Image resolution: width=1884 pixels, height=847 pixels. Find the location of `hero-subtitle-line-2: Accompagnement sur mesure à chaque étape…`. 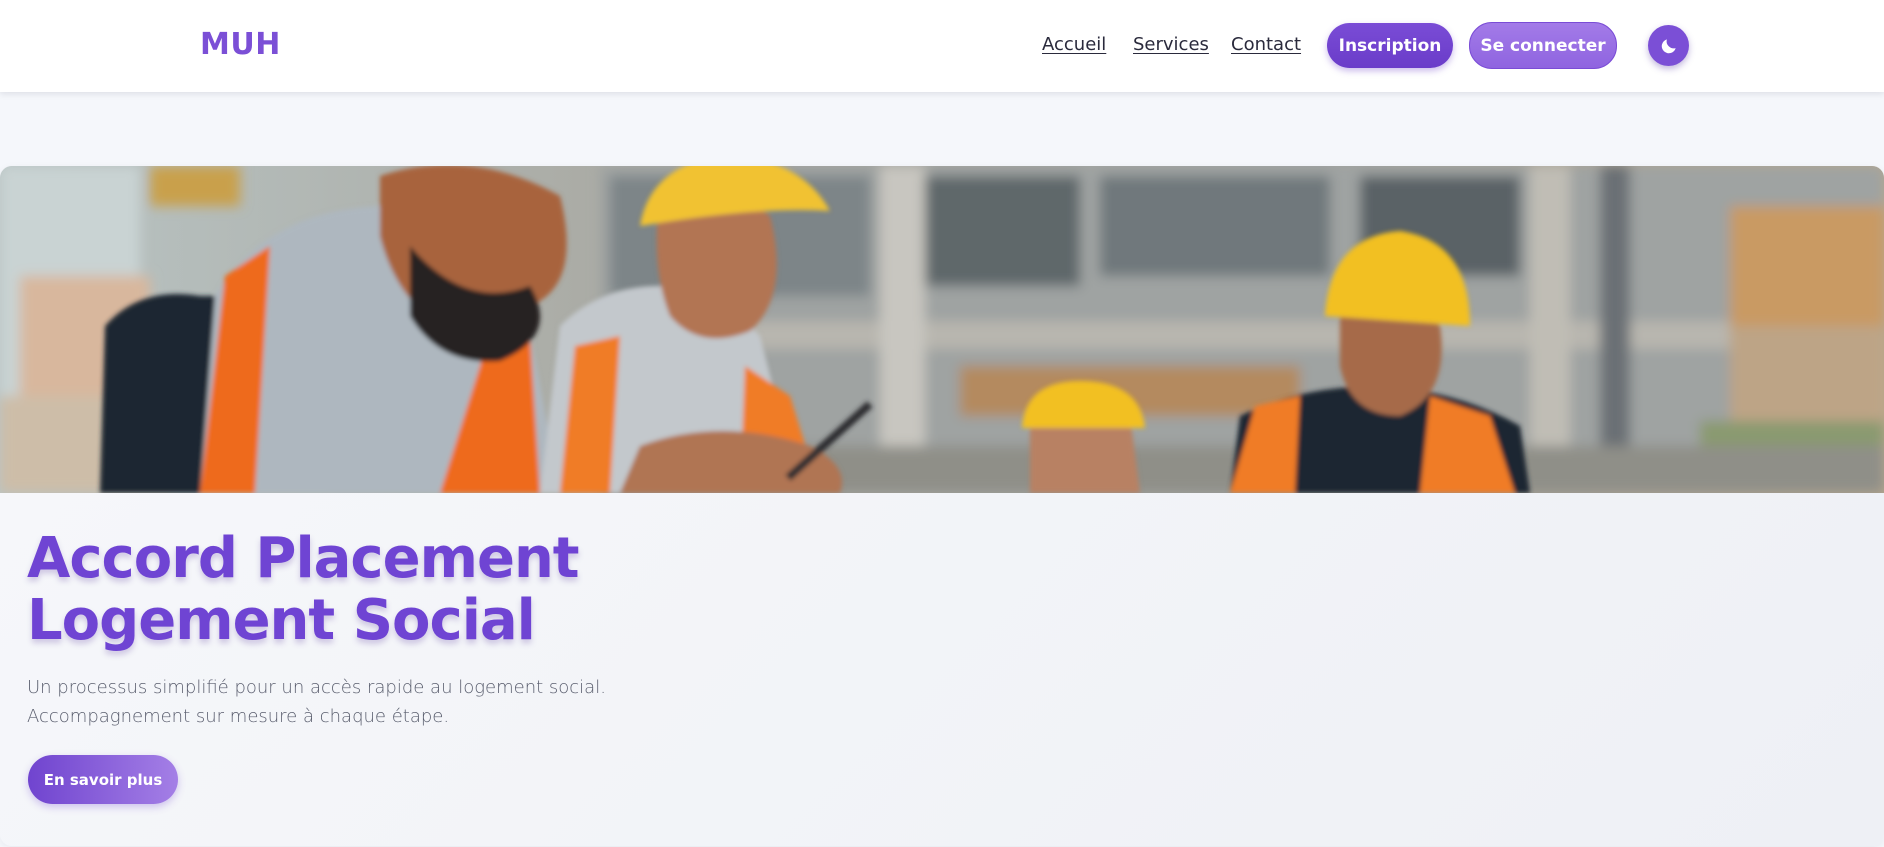

hero-subtitle-line-2: Accompagnement sur mesure à chaque étape… is located at coordinates (238, 716).